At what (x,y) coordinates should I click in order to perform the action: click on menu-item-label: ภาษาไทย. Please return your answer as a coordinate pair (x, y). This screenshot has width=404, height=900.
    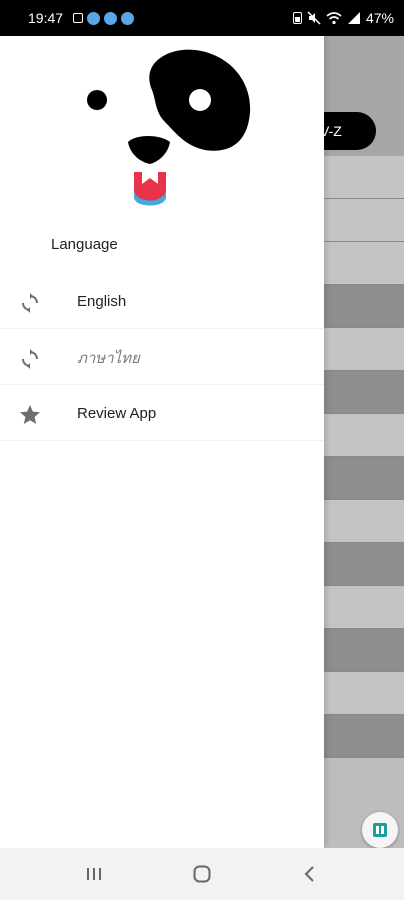
    Looking at the image, I should click on (108, 358).